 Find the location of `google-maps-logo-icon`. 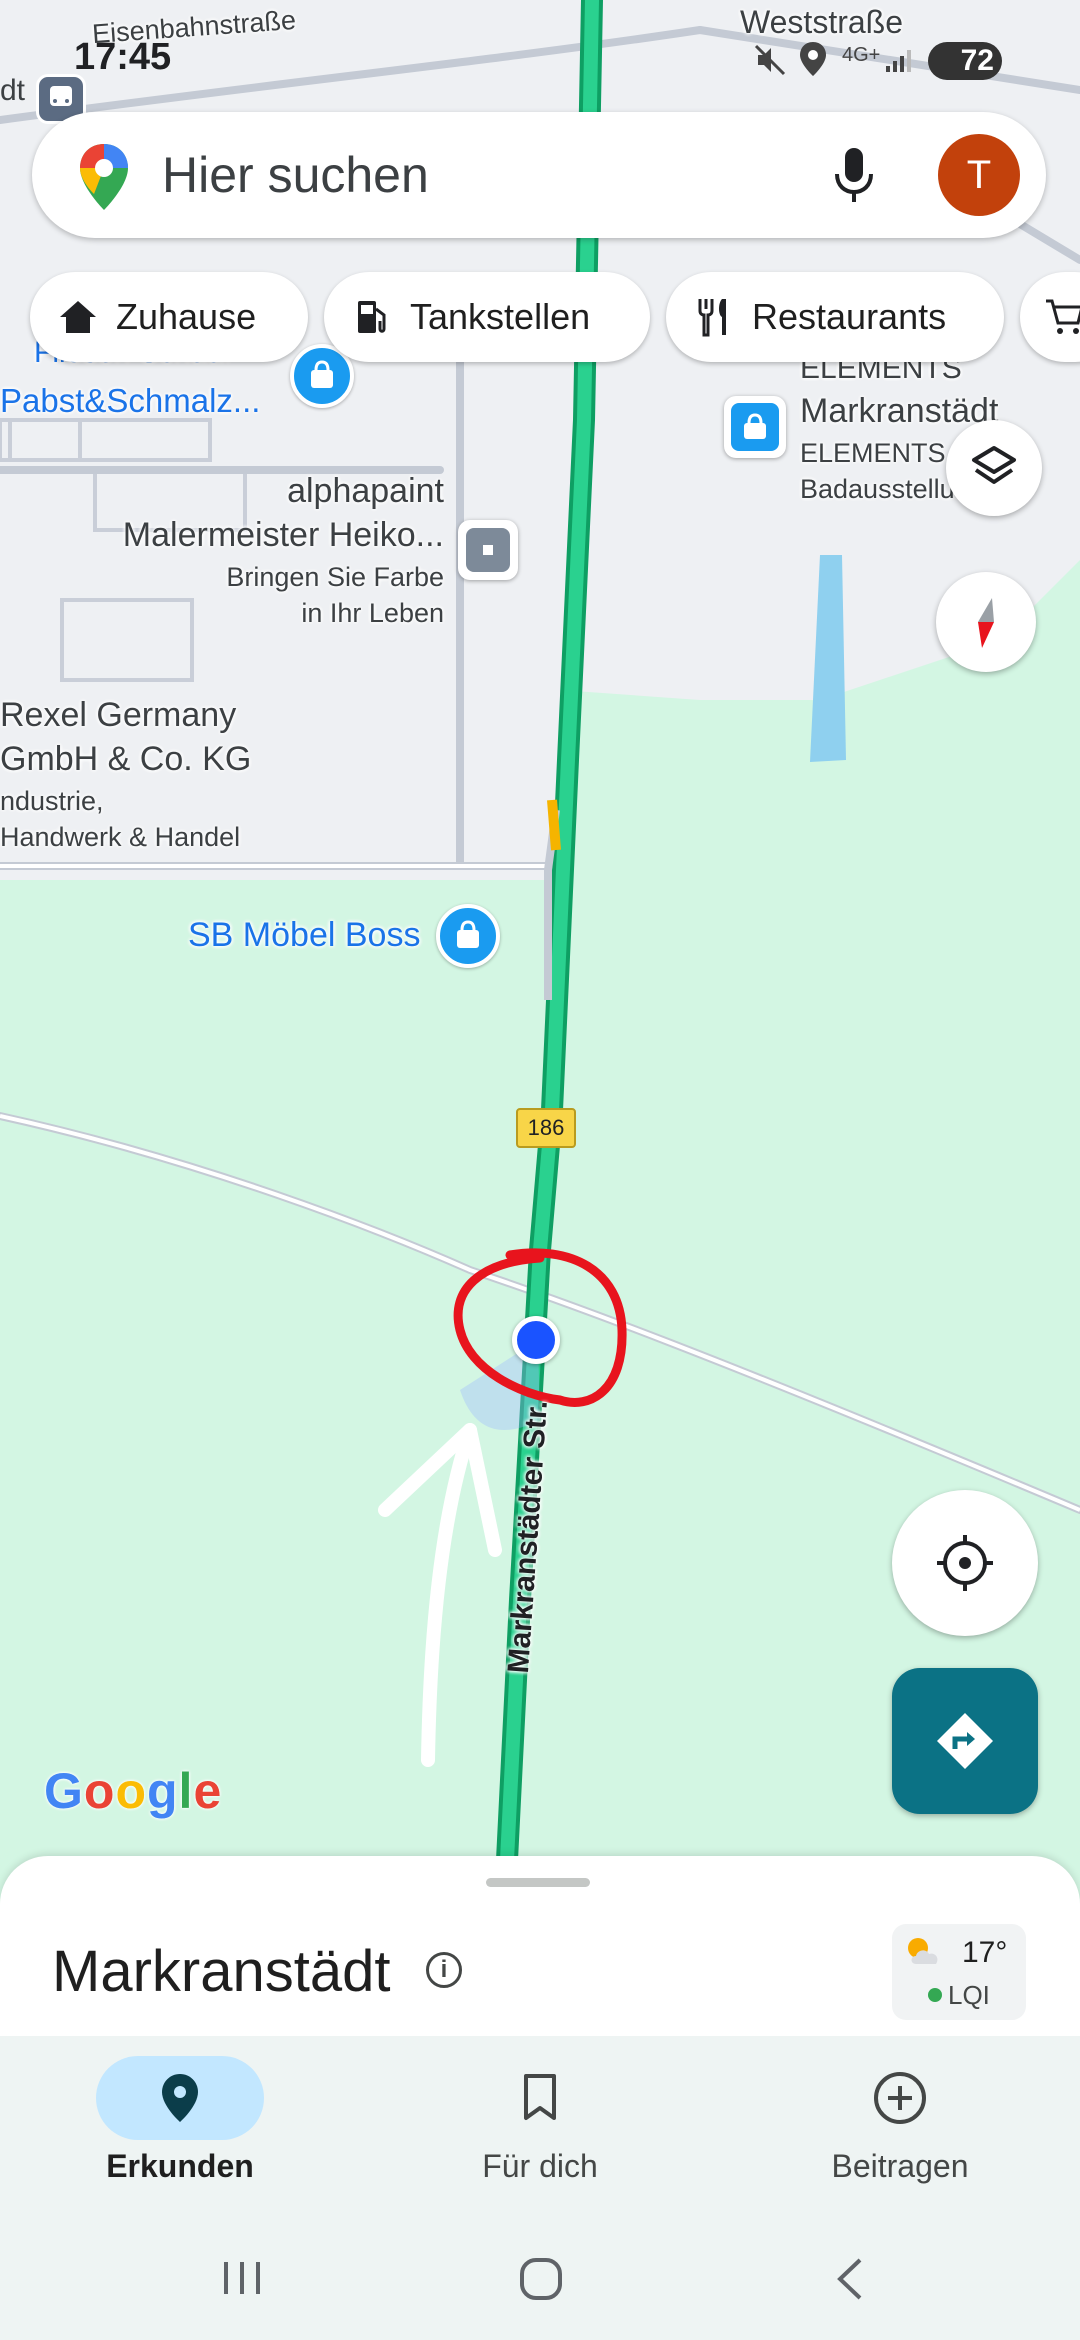

google-maps-logo-icon is located at coordinates (104, 179).